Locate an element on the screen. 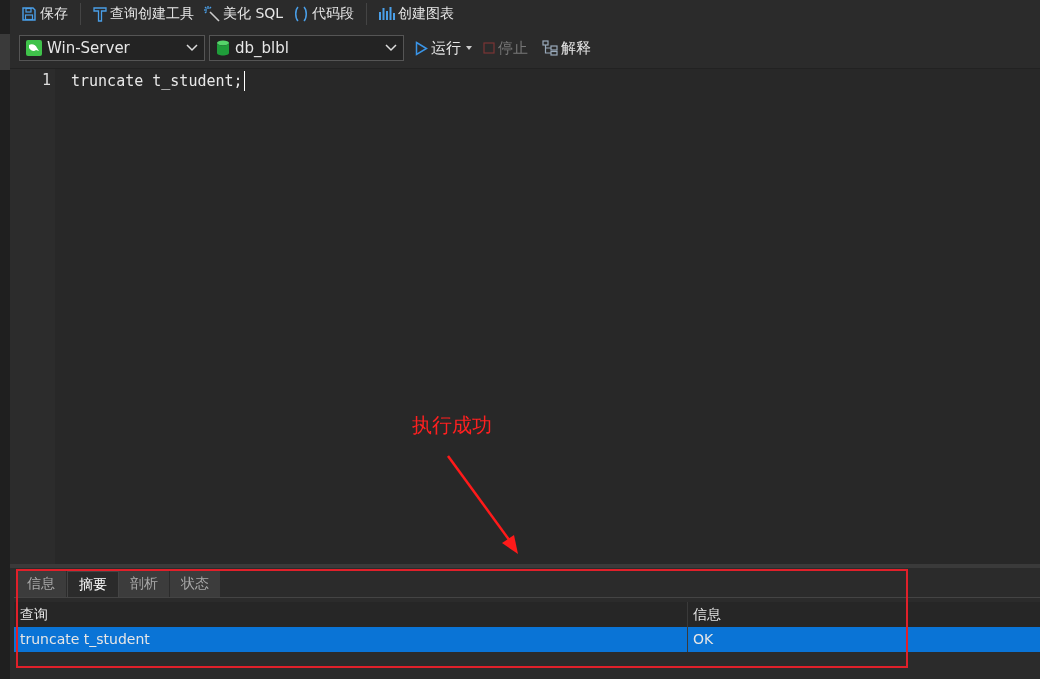 The image size is (1040, 679). column-header: 信息 is located at coordinates (707, 614).